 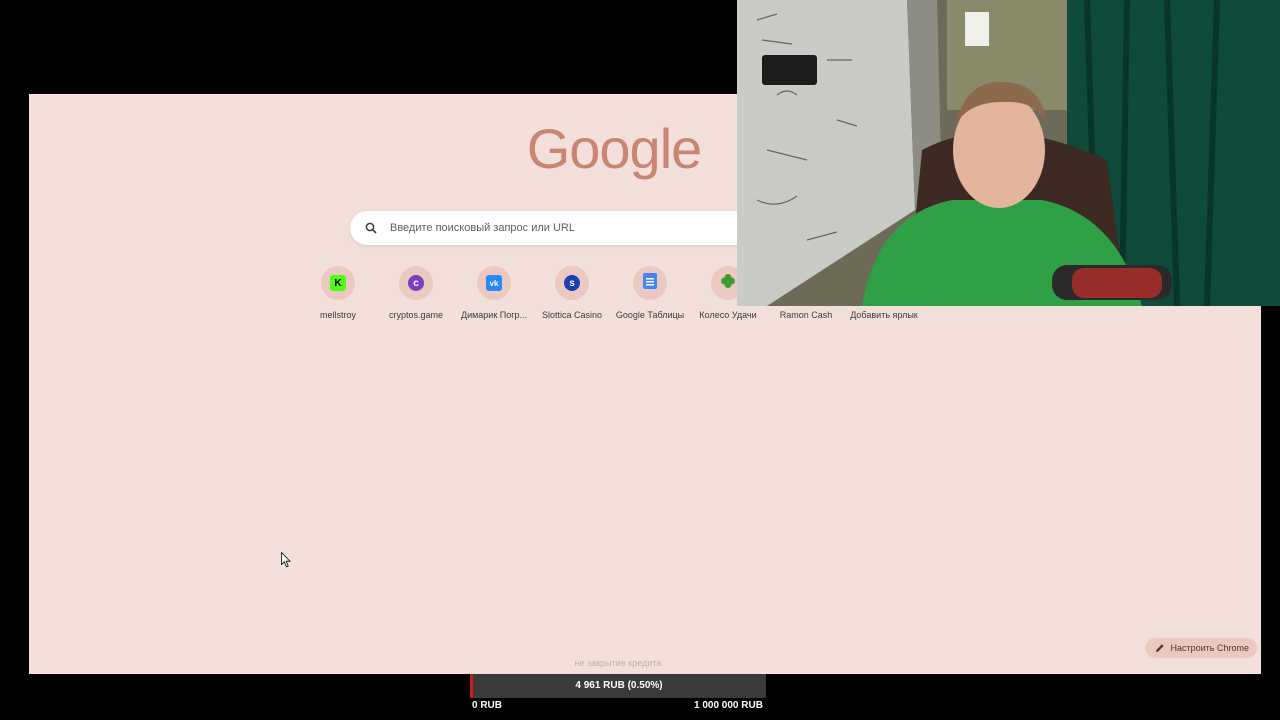 I want to click on progress-value: 4 961 RUB (0.50%), so click(x=619, y=685).